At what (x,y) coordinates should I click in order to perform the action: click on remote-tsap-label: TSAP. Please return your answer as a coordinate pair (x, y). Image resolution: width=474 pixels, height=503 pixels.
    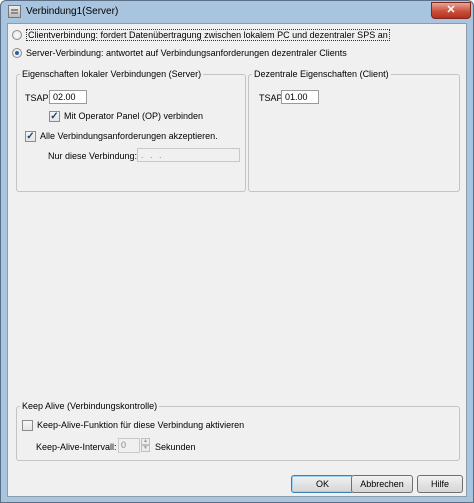
    Looking at the image, I should click on (271, 98).